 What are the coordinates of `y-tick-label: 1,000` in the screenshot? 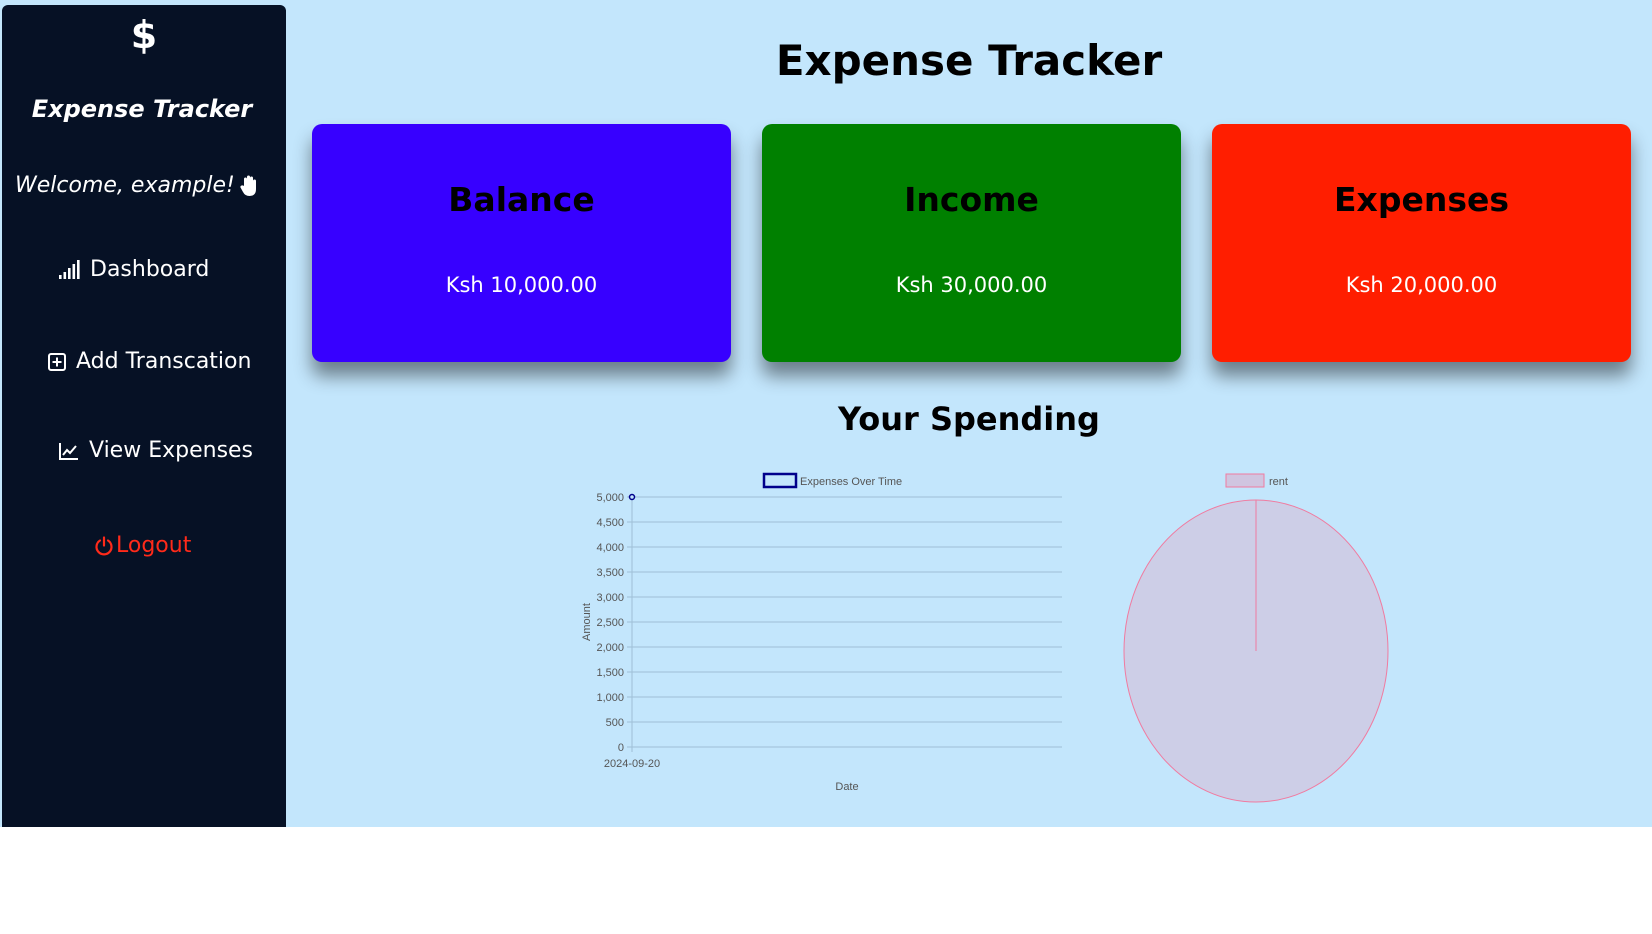 It's located at (610, 698).